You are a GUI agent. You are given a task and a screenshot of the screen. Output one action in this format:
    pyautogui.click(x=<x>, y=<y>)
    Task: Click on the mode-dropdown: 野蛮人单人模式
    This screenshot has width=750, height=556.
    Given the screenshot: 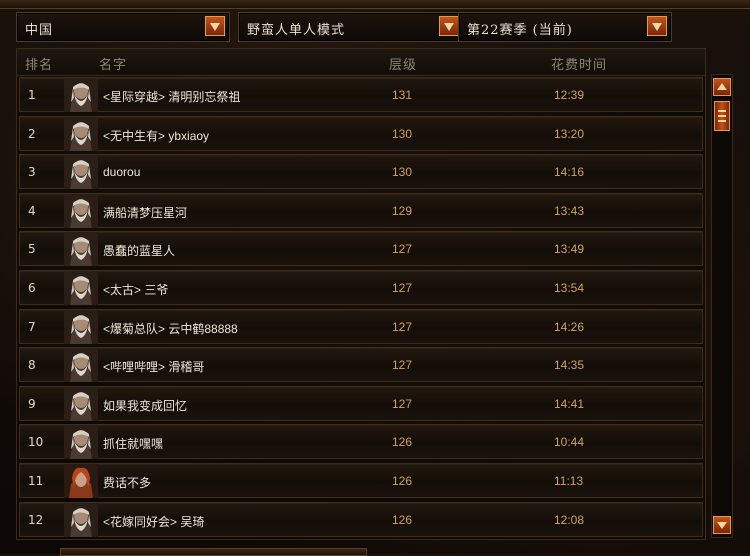 What is the action you would take?
    pyautogui.click(x=351, y=27)
    